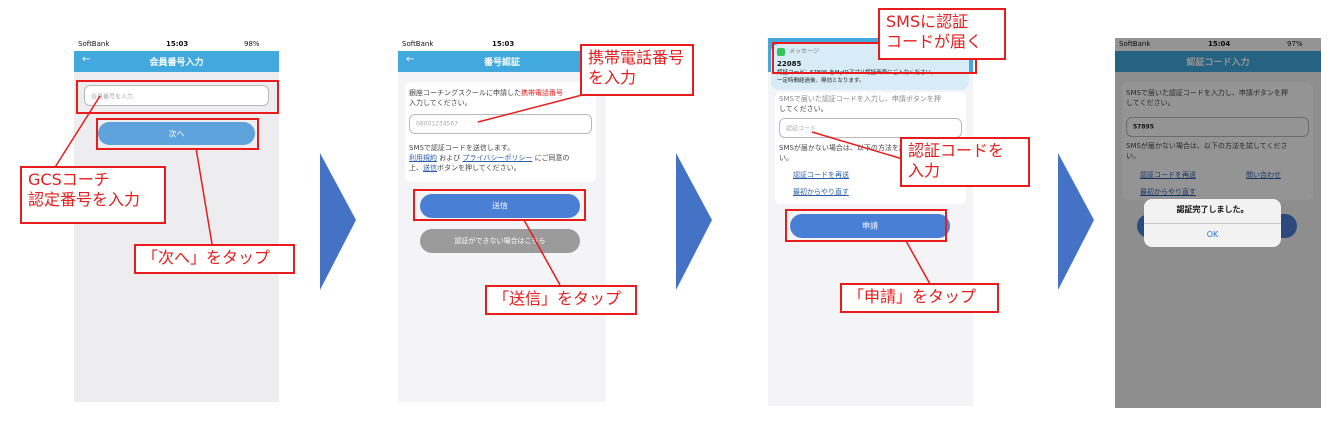  Describe the element at coordinates (69, 179) in the screenshot. I see `callout-text: GCSコーチ` at that location.